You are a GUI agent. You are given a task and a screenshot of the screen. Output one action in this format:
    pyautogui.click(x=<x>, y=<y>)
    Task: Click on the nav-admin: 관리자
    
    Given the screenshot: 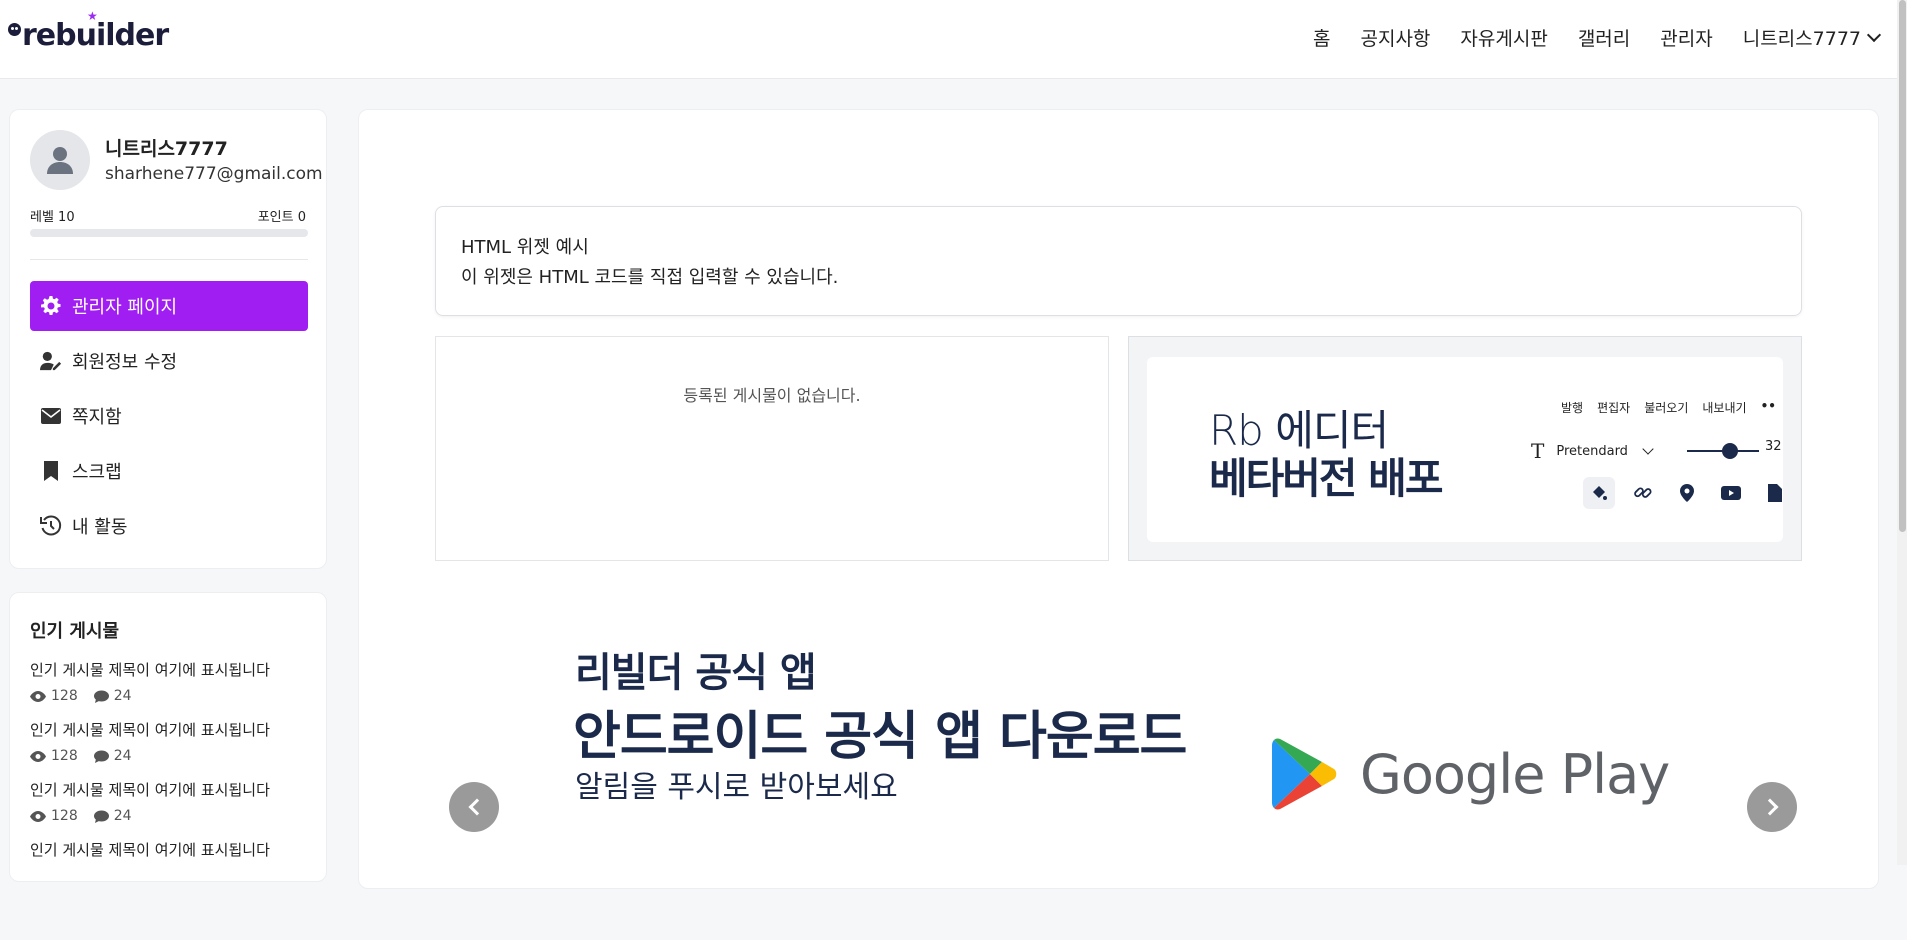 What is the action you would take?
    pyautogui.click(x=1686, y=37)
    